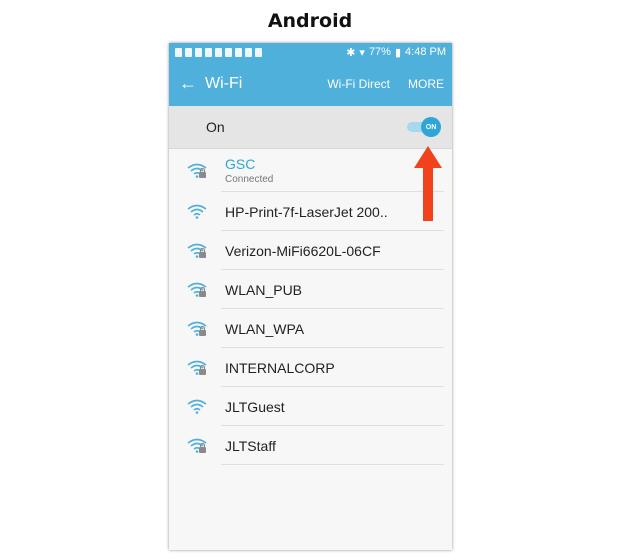 Image resolution: width=620 pixels, height=560 pixels. I want to click on wifi-toggle-switch: ON, so click(424, 127).